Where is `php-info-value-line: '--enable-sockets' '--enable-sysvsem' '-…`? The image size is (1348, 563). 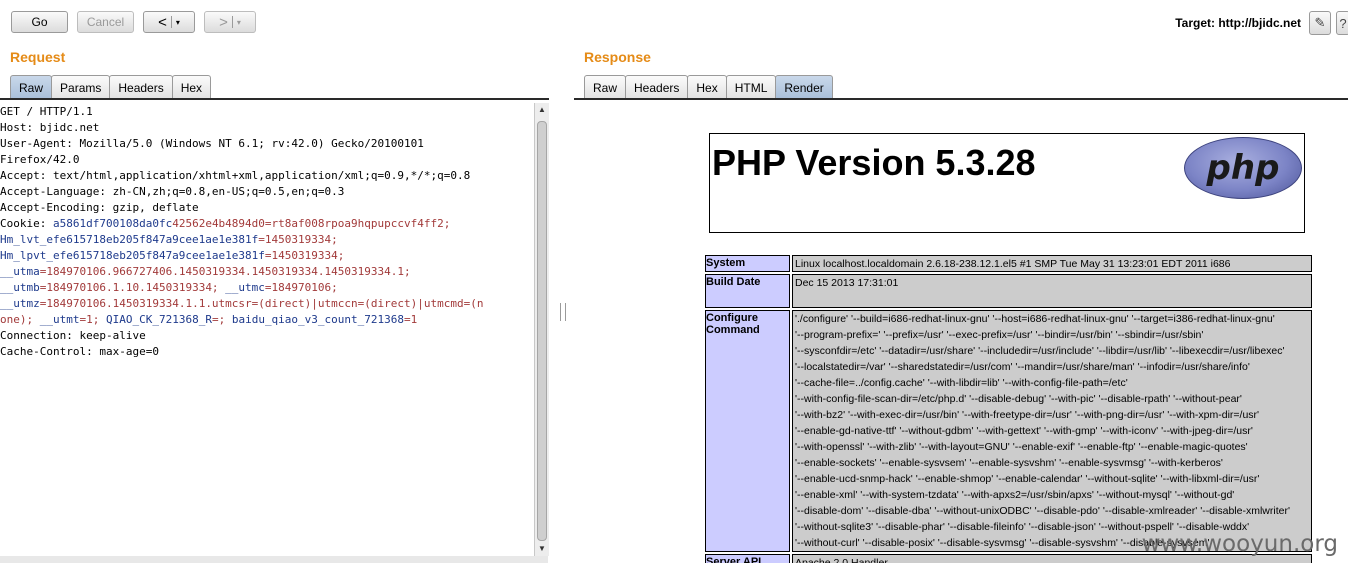 php-info-value-line: '--enable-sockets' '--enable-sysvsem' '-… is located at coordinates (1009, 463).